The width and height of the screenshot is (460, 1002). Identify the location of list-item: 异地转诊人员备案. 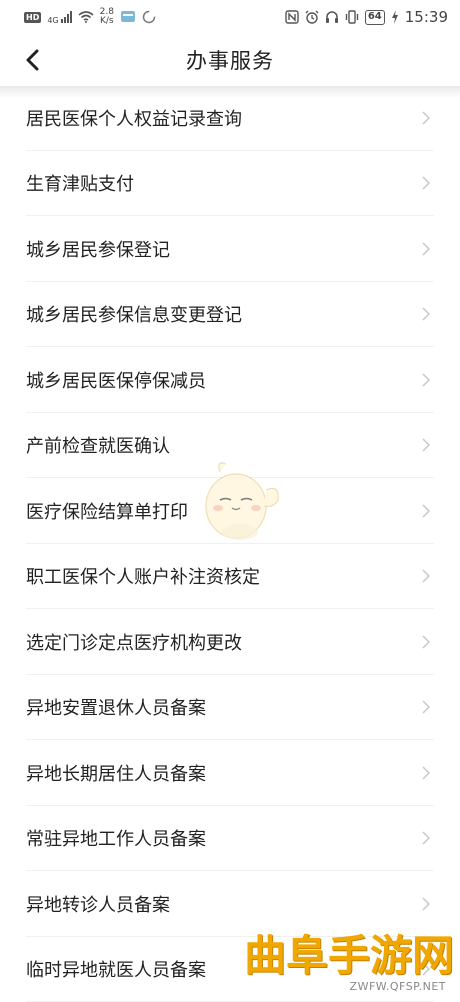
(230, 904).